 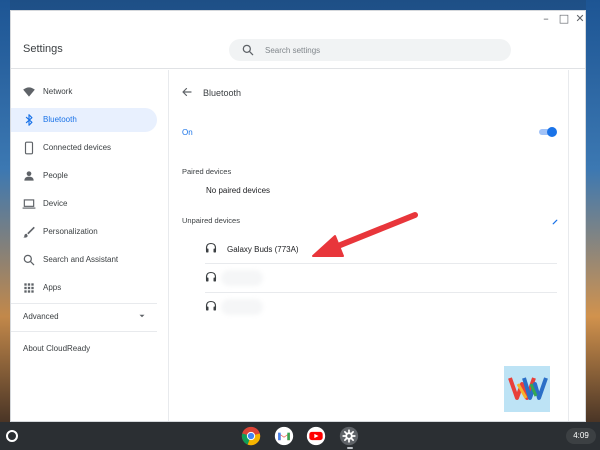 I want to click on sidebar-item-connected-devices: Connected devices, so click(x=84, y=148).